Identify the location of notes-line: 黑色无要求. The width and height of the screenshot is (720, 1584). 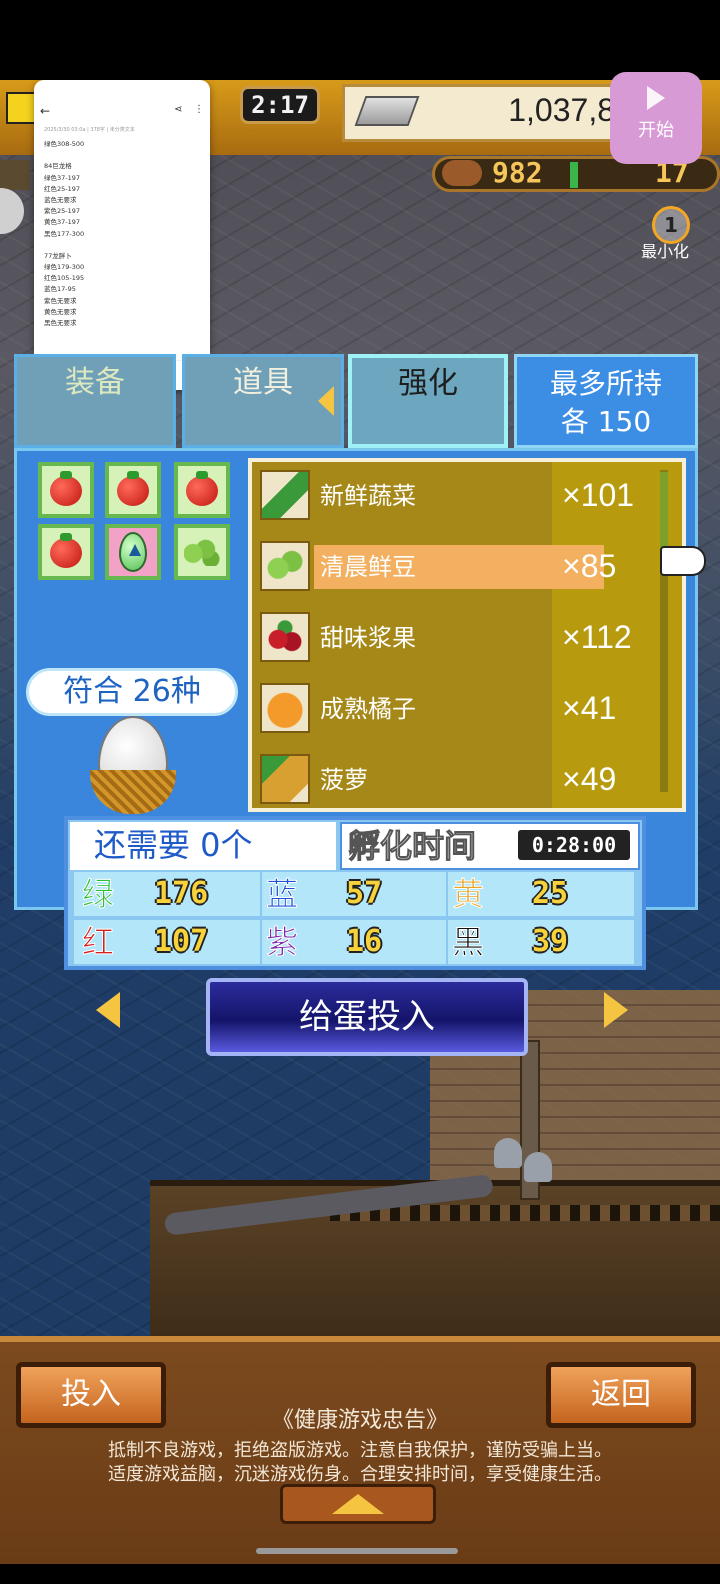
(60, 323).